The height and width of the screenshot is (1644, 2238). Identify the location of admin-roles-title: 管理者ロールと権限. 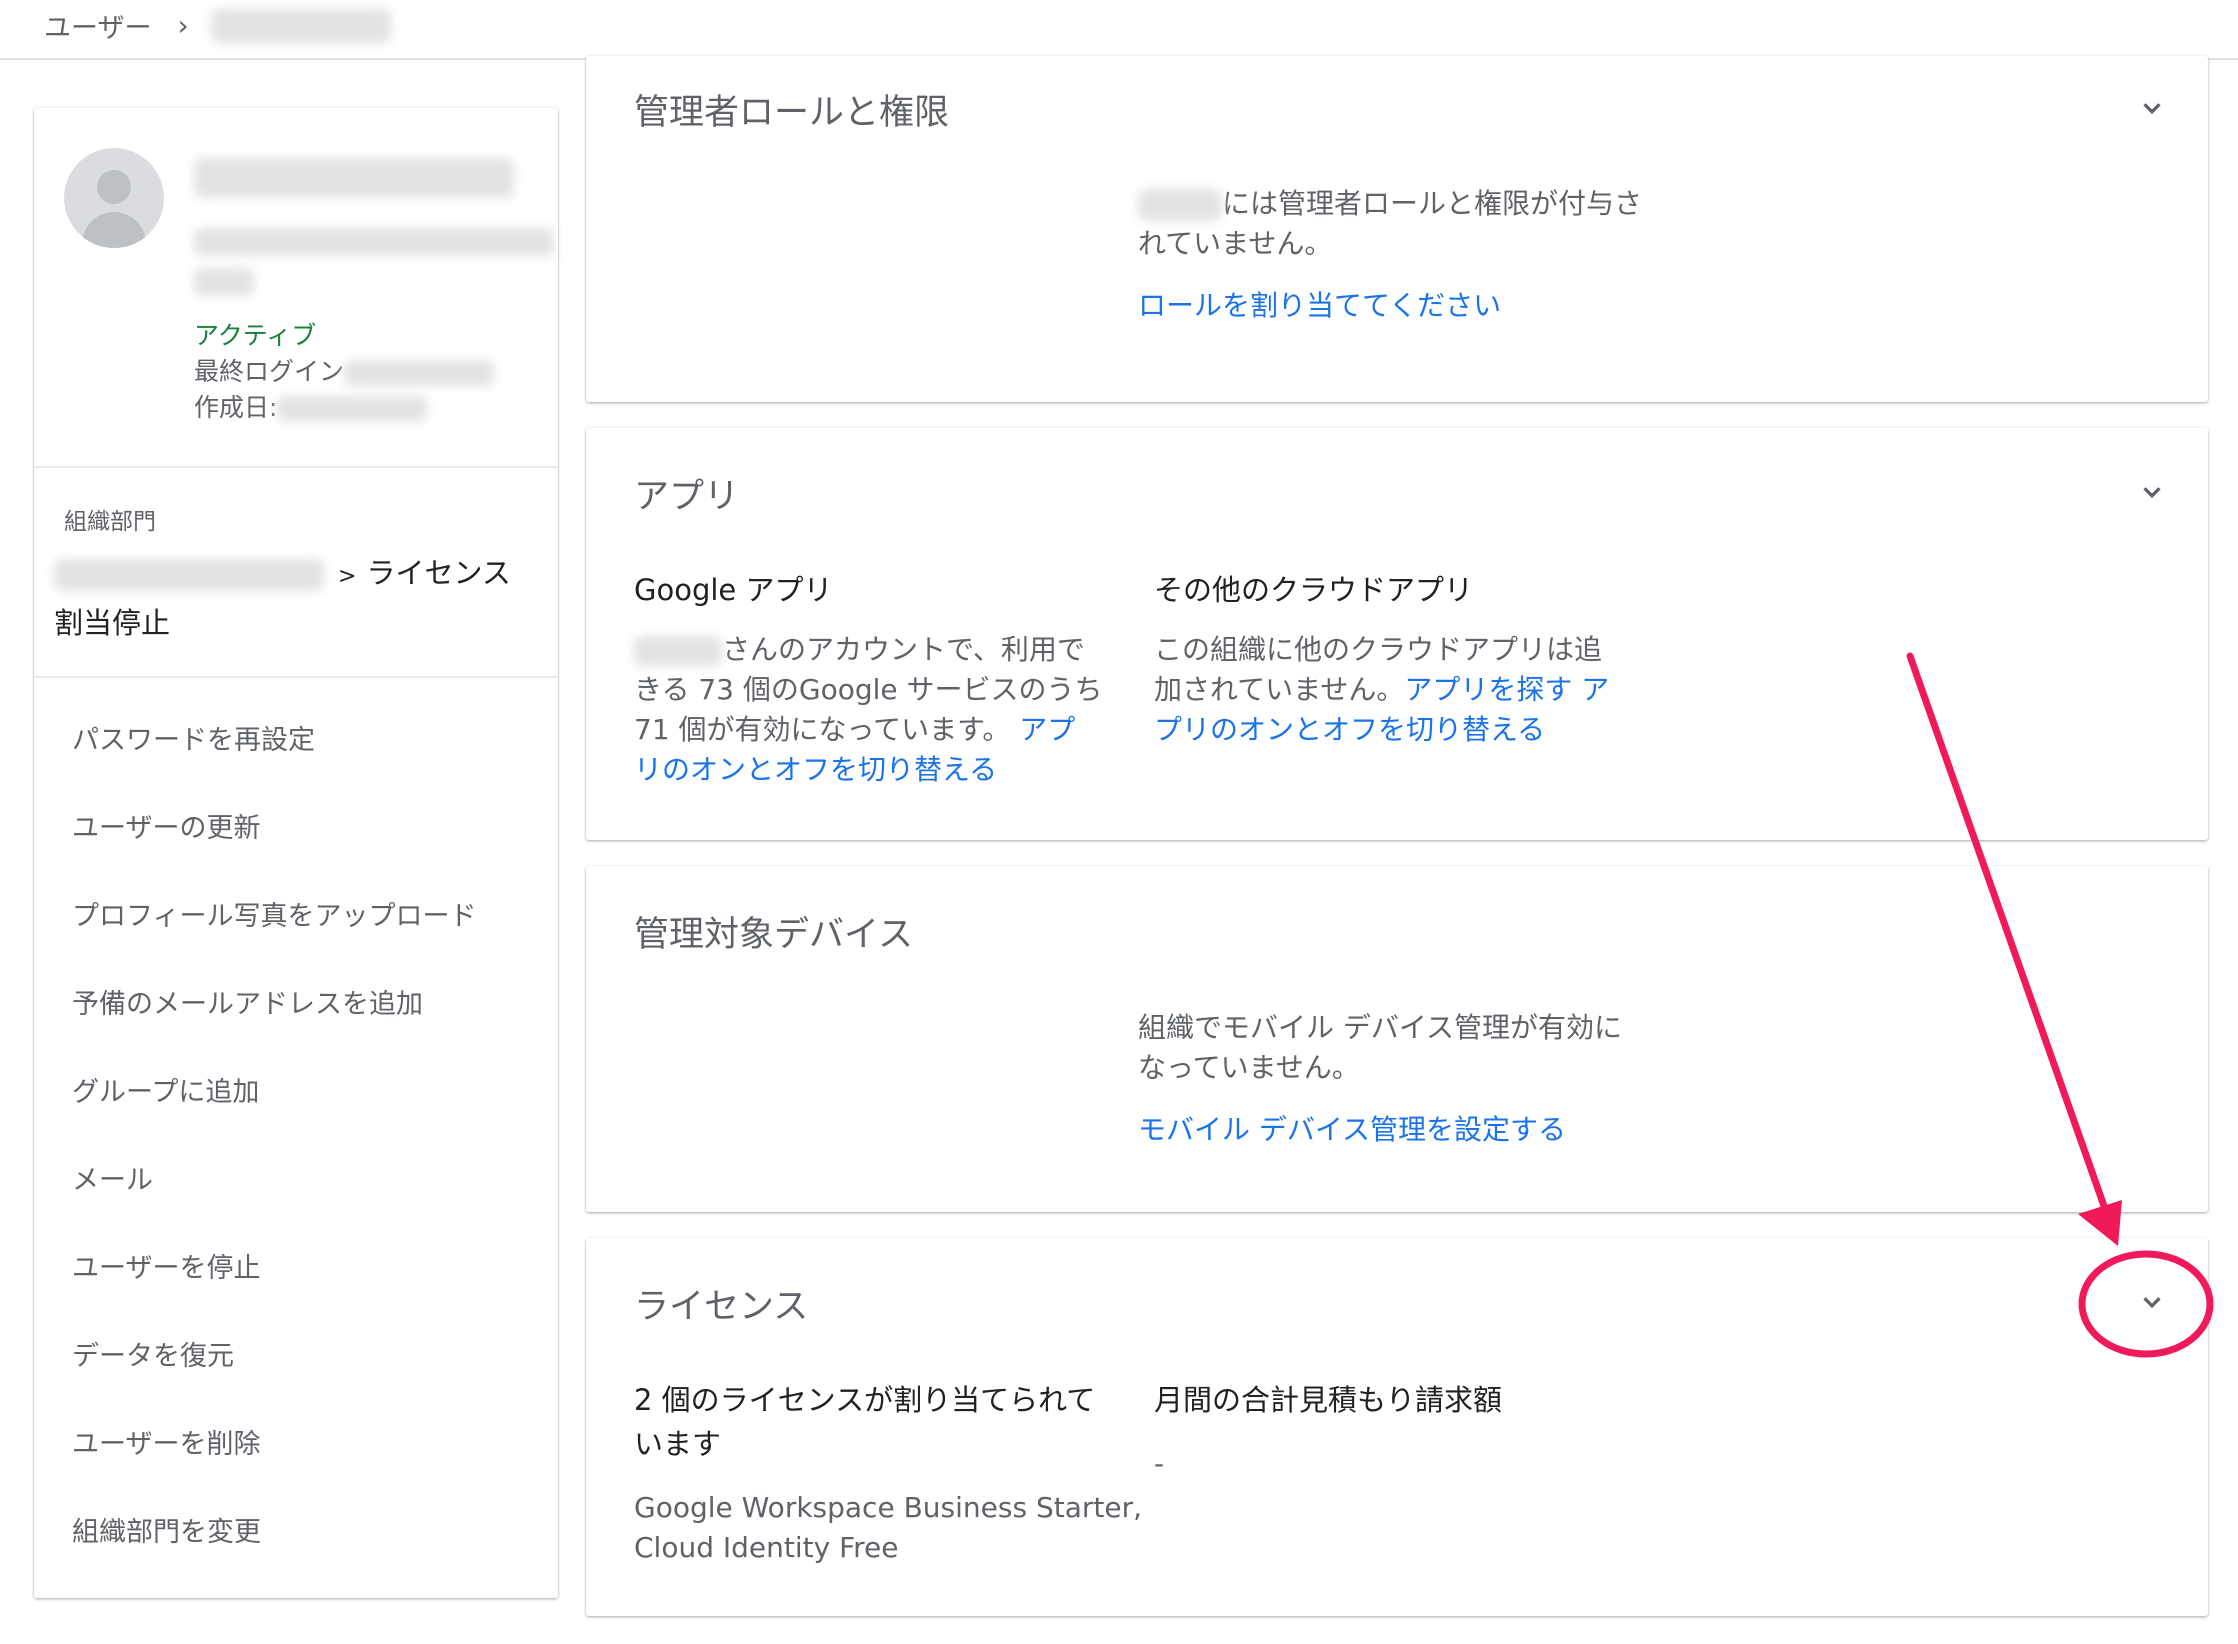
(792, 113).